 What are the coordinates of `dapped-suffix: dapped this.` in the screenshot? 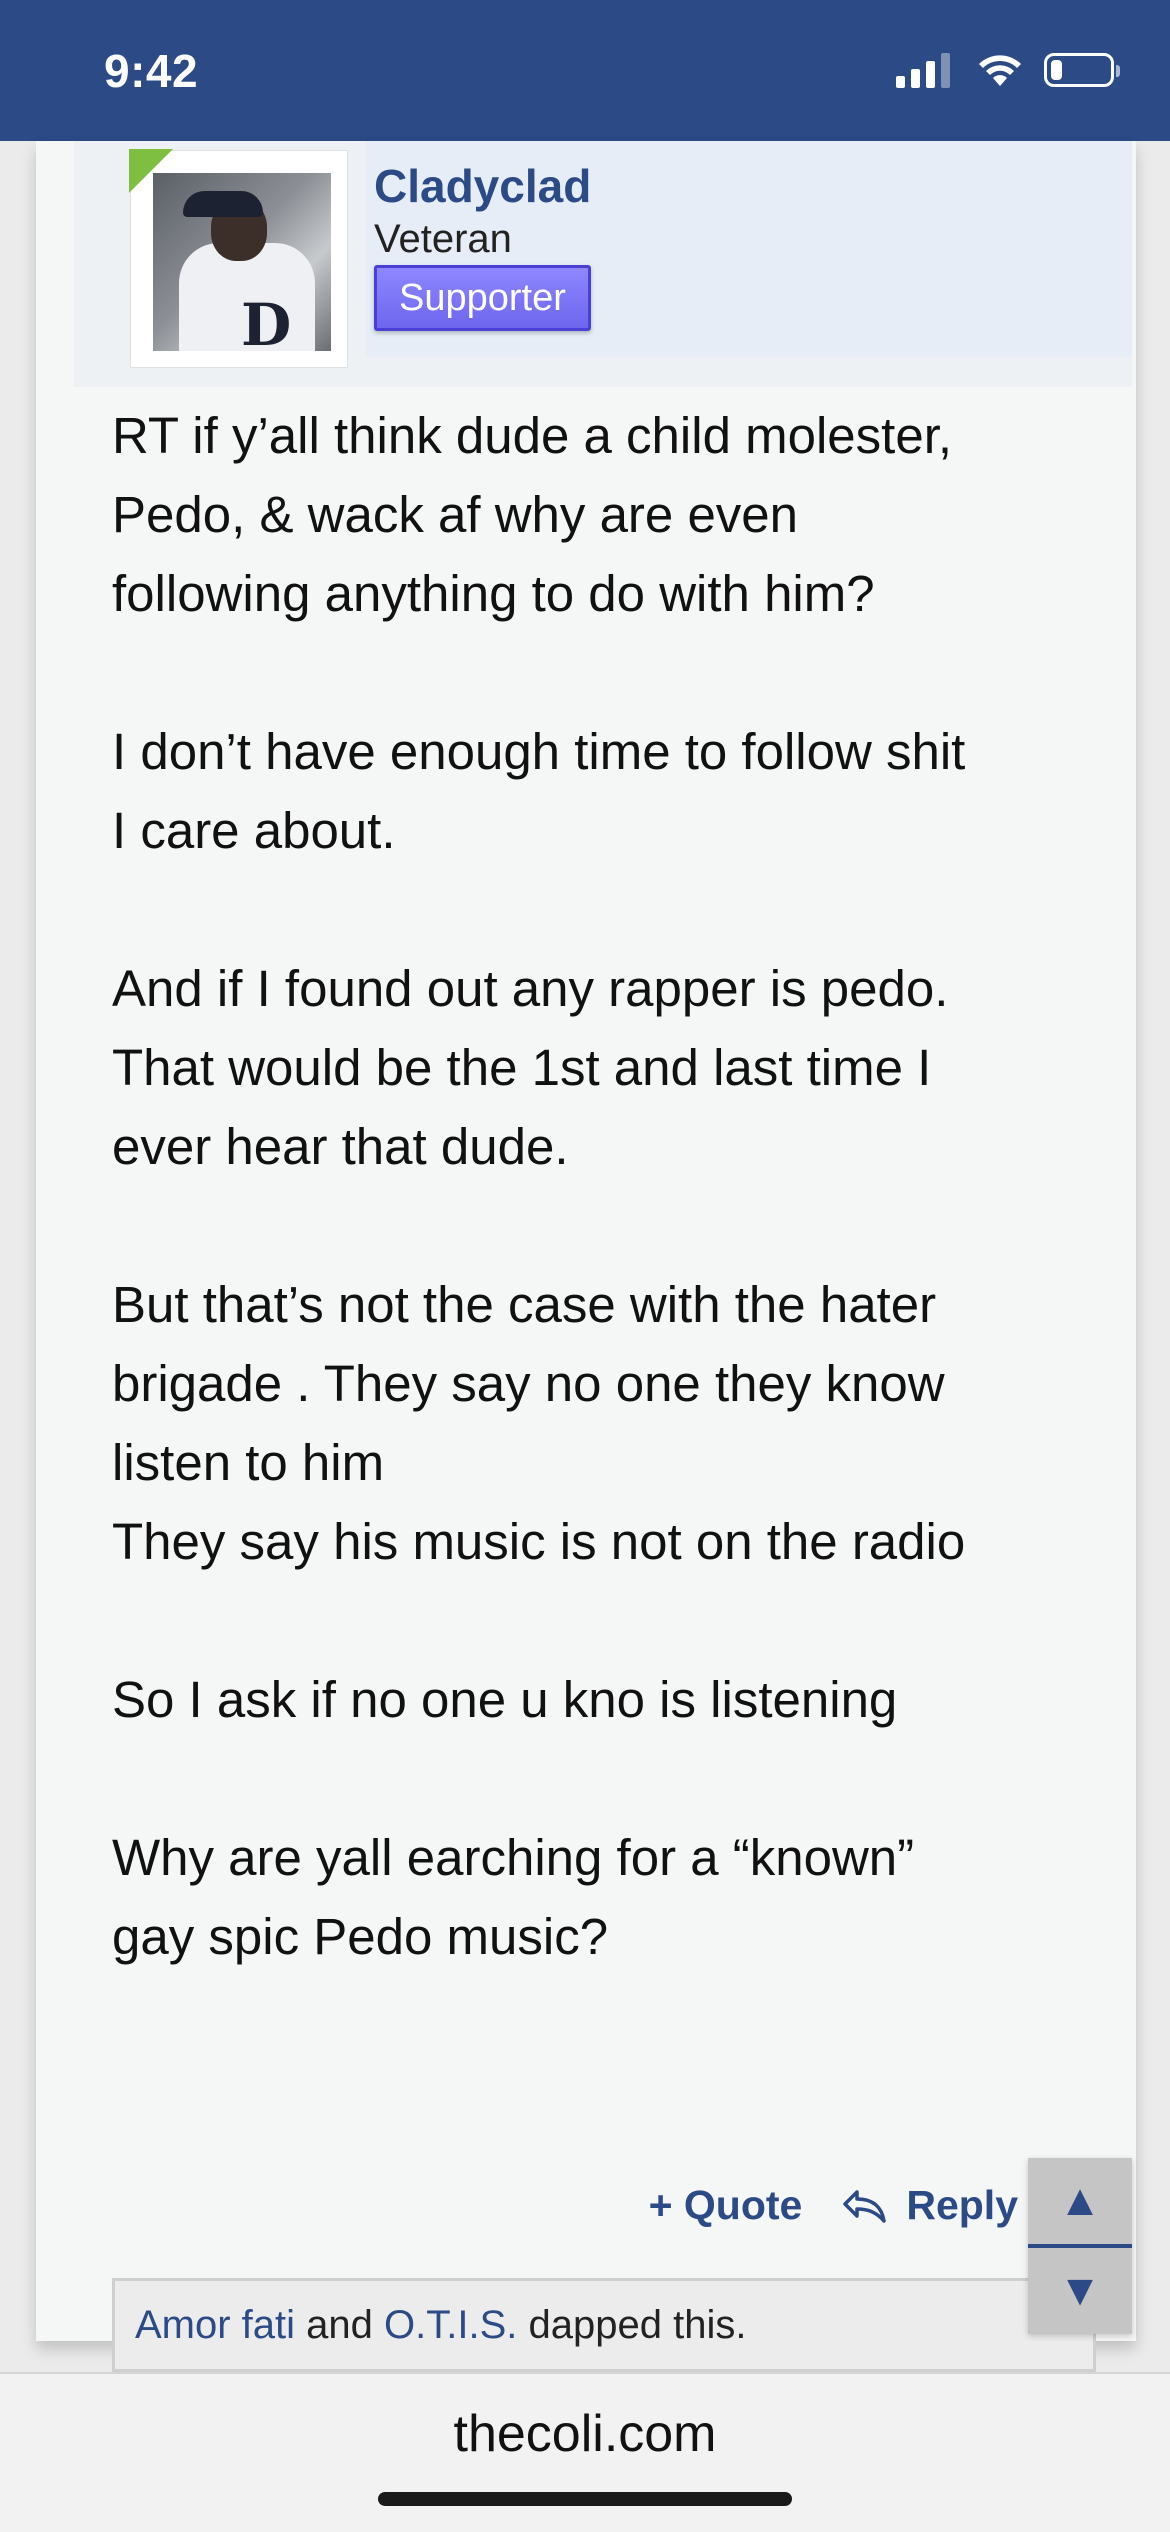 It's located at (632, 2325).